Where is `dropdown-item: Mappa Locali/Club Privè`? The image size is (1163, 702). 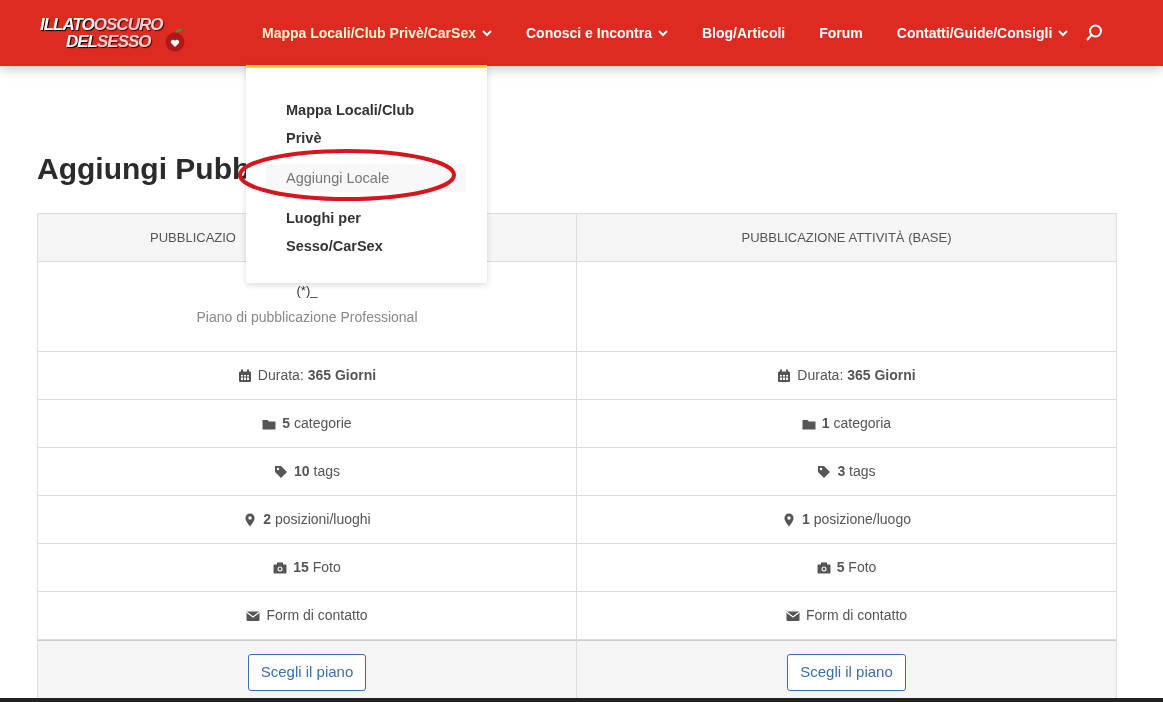
dropdown-item: Mappa Locali/Club Privè is located at coordinates (366, 124).